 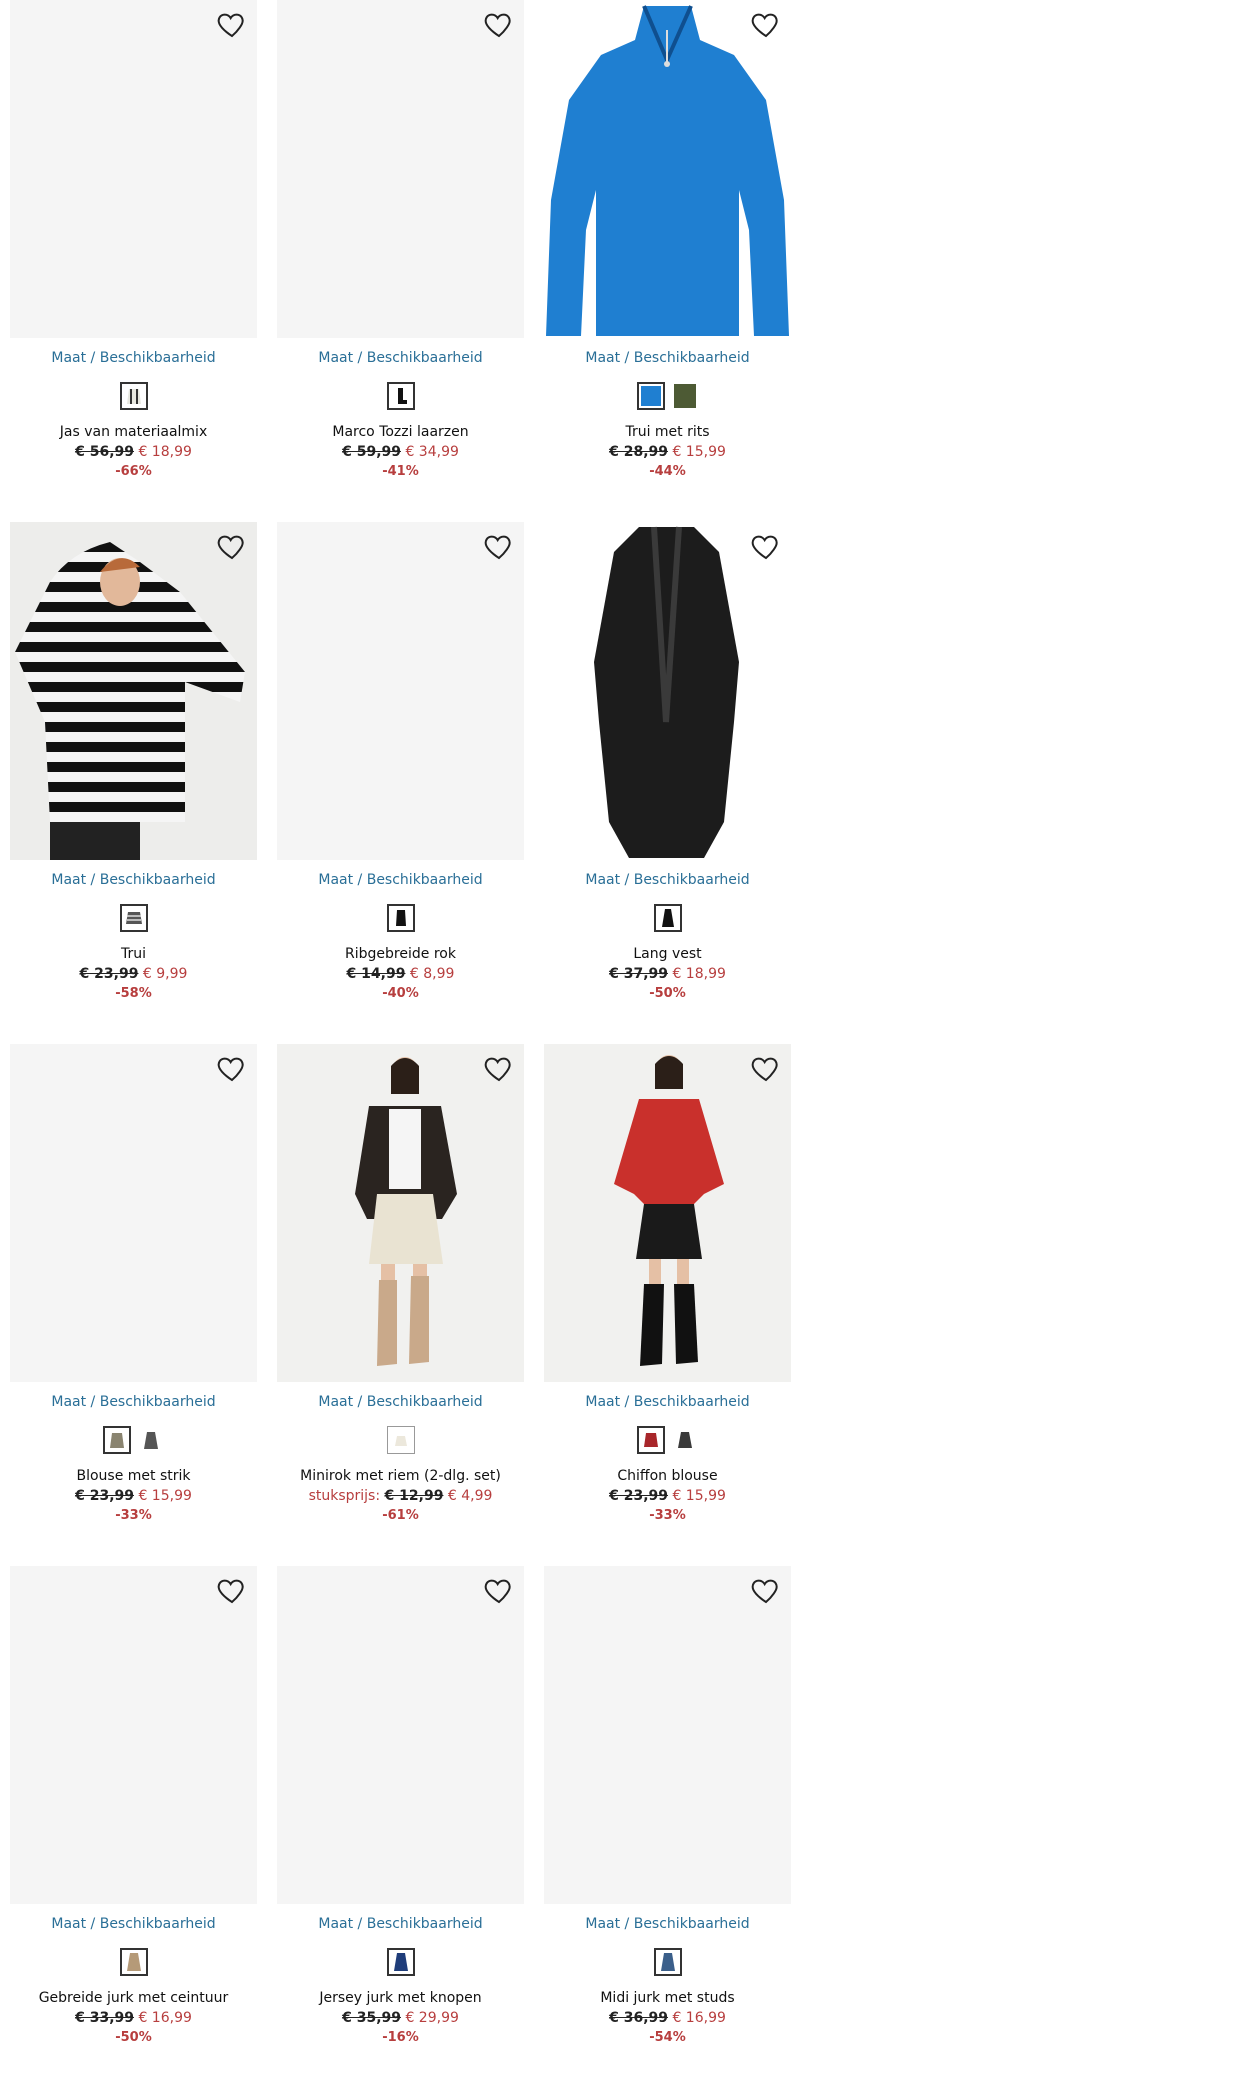 What do you see at coordinates (667, 954) in the screenshot?
I see `product-title: Lang vest` at bounding box center [667, 954].